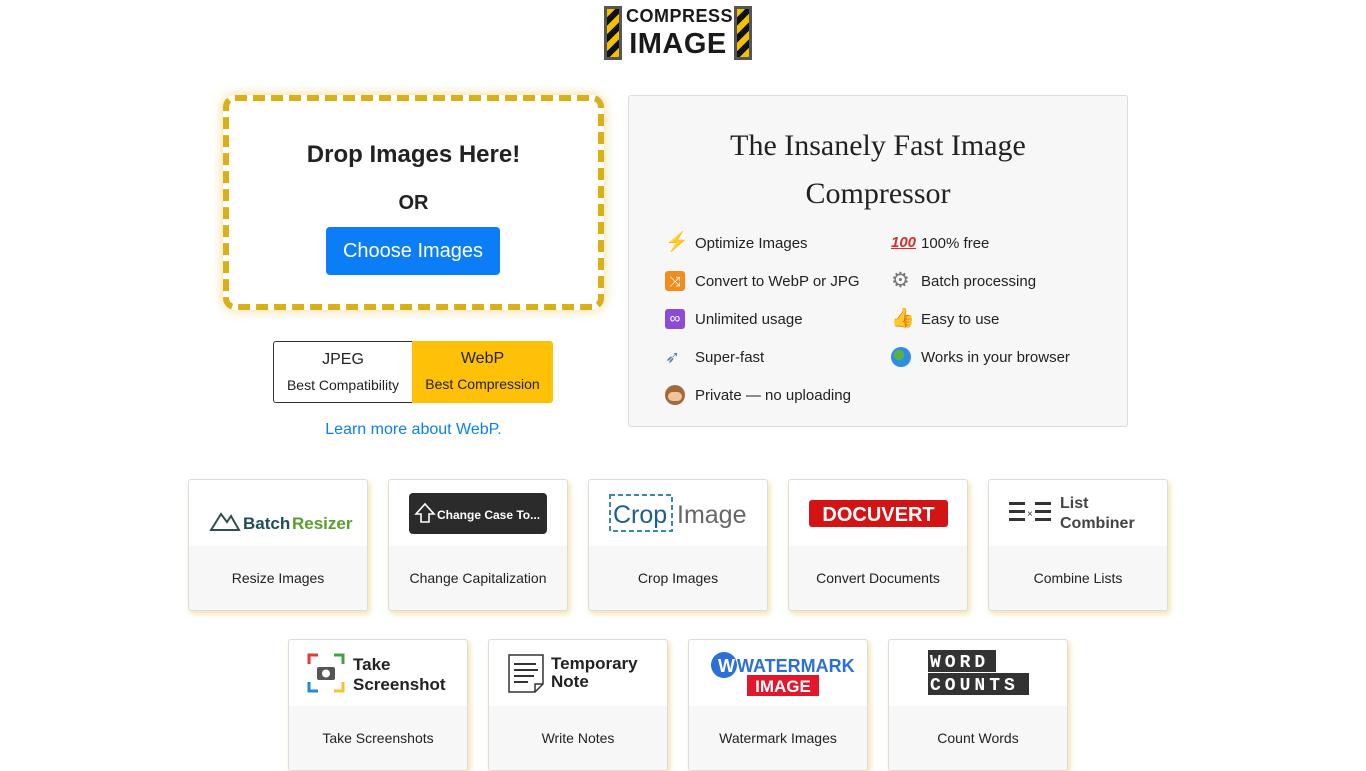 Image resolution: width=1366 pixels, height=771 pixels. I want to click on features-title-line2: Compressor, so click(878, 193).